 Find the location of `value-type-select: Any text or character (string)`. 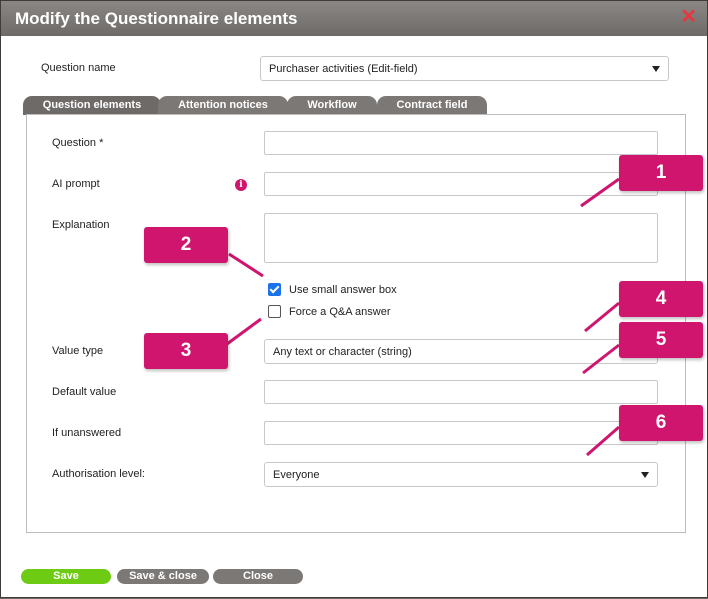

value-type-select: Any text or character (string) is located at coordinates (461, 351).